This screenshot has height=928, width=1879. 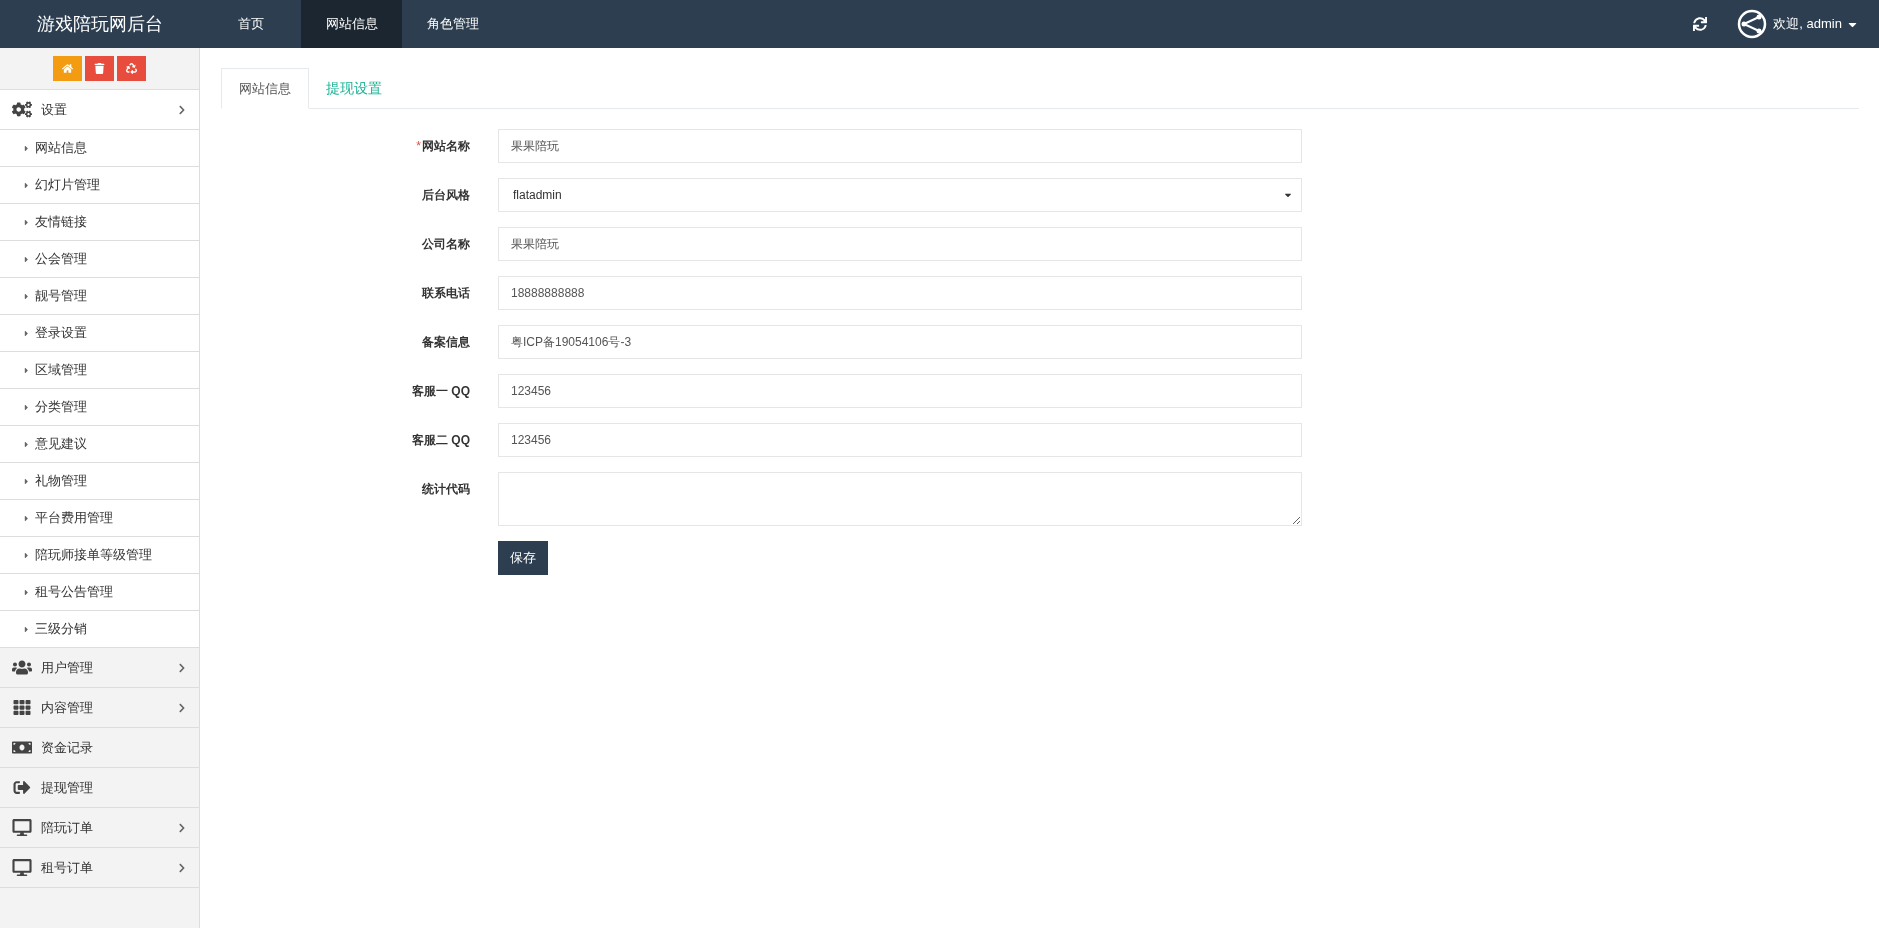 What do you see at coordinates (446, 195) in the screenshot?
I see `field-label: 后台风格` at bounding box center [446, 195].